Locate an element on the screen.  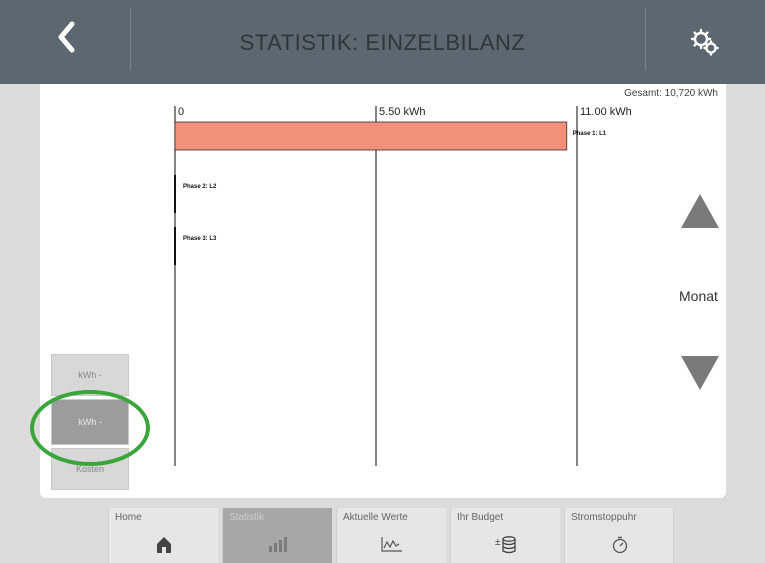
highlight-circle is located at coordinates (90, 428).